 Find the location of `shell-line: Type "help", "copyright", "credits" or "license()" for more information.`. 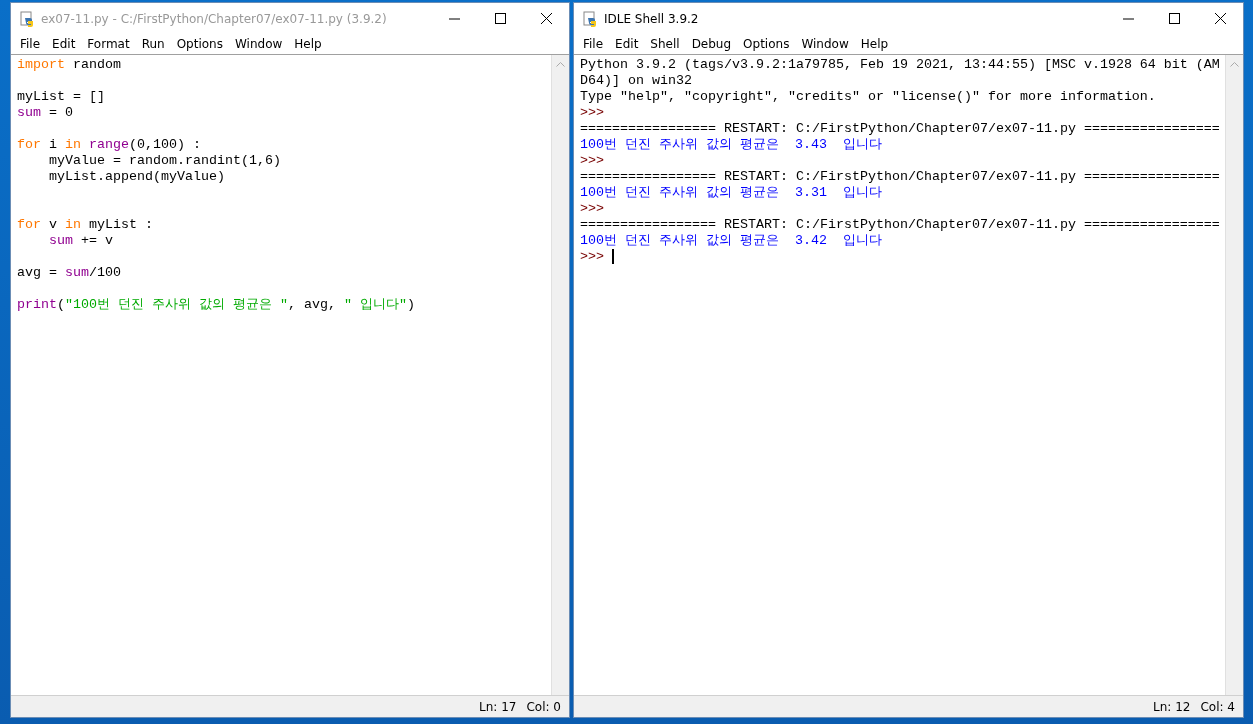

shell-line: Type "help", "copyright", "credits" or "license()" for more information. is located at coordinates (868, 97).